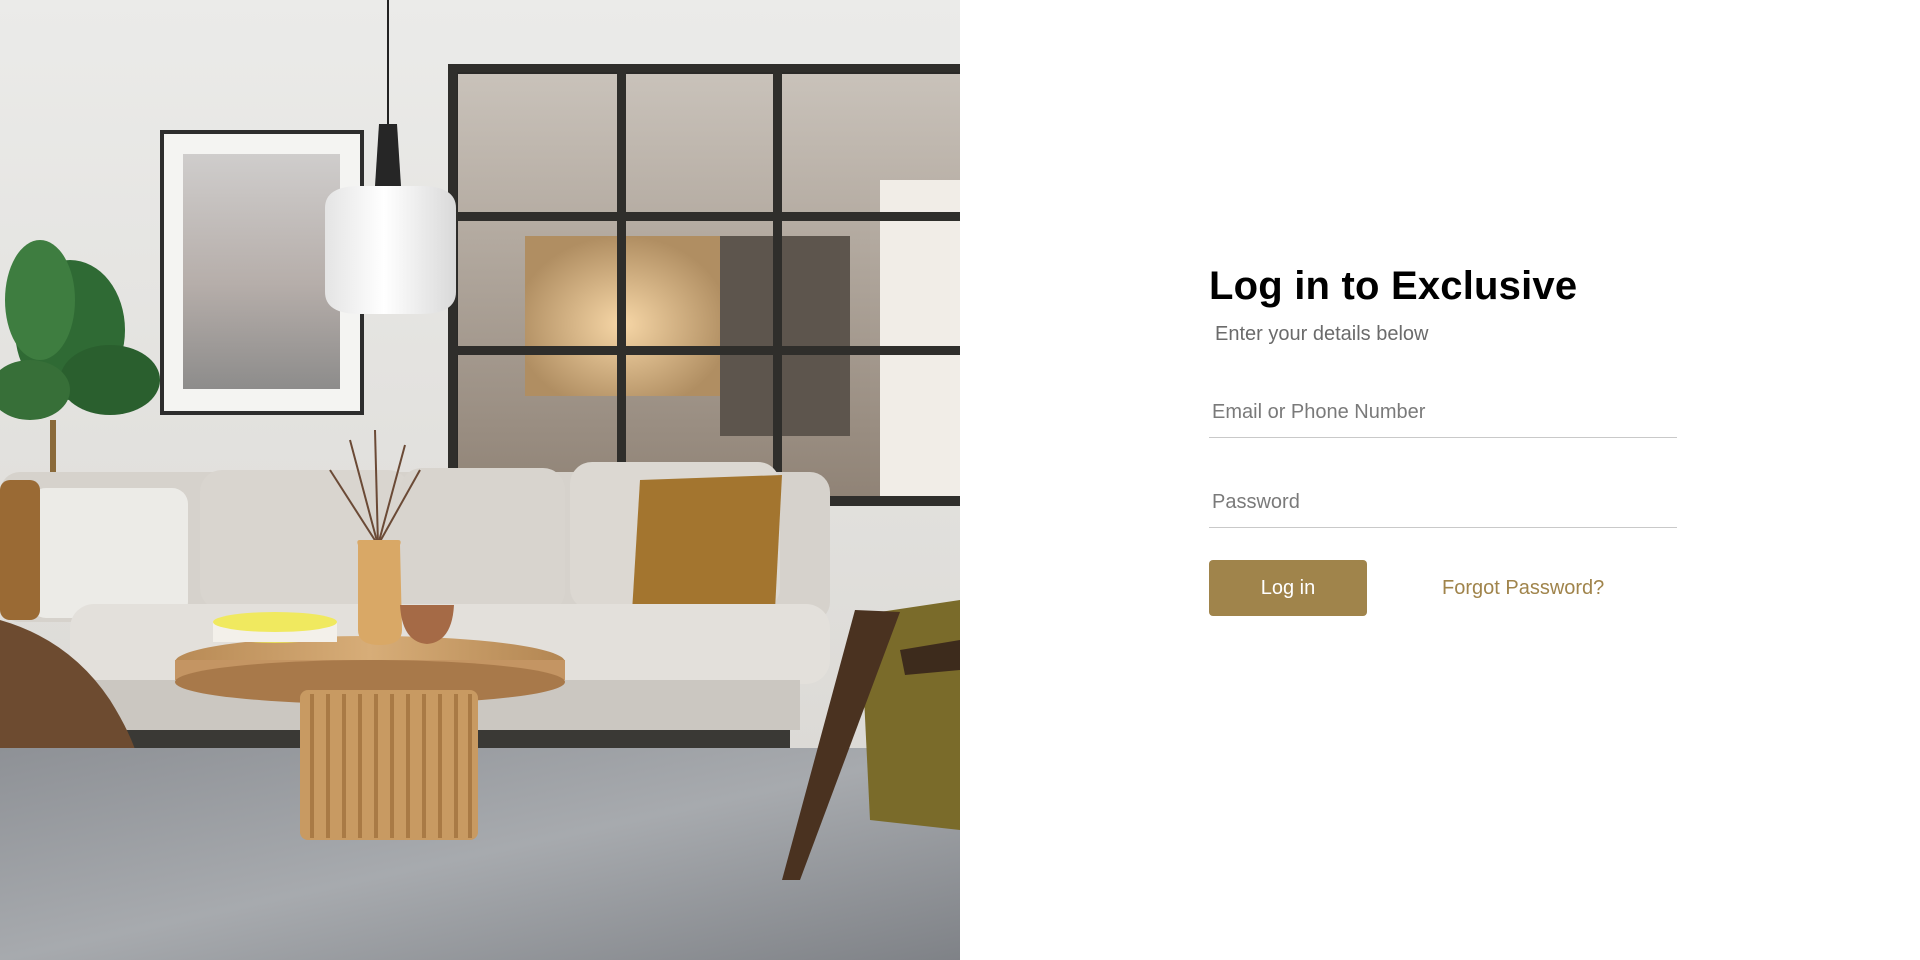  I want to click on email-field, so click(1443, 413).